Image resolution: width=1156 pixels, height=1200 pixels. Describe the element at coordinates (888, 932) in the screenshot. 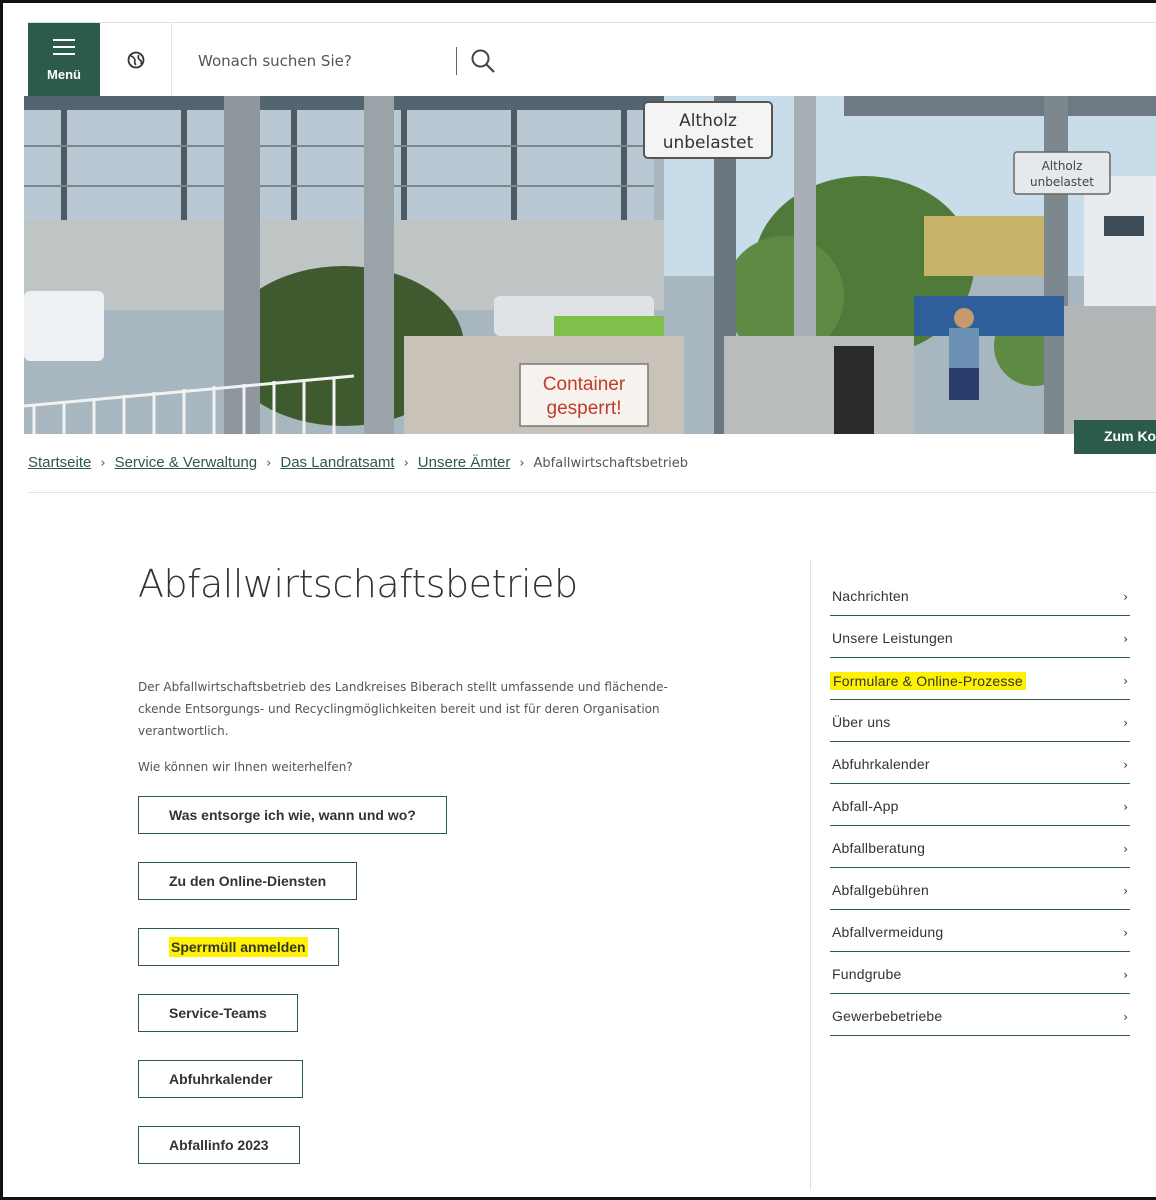

I see `sidebar-item-label: Abfallvermeidung` at that location.